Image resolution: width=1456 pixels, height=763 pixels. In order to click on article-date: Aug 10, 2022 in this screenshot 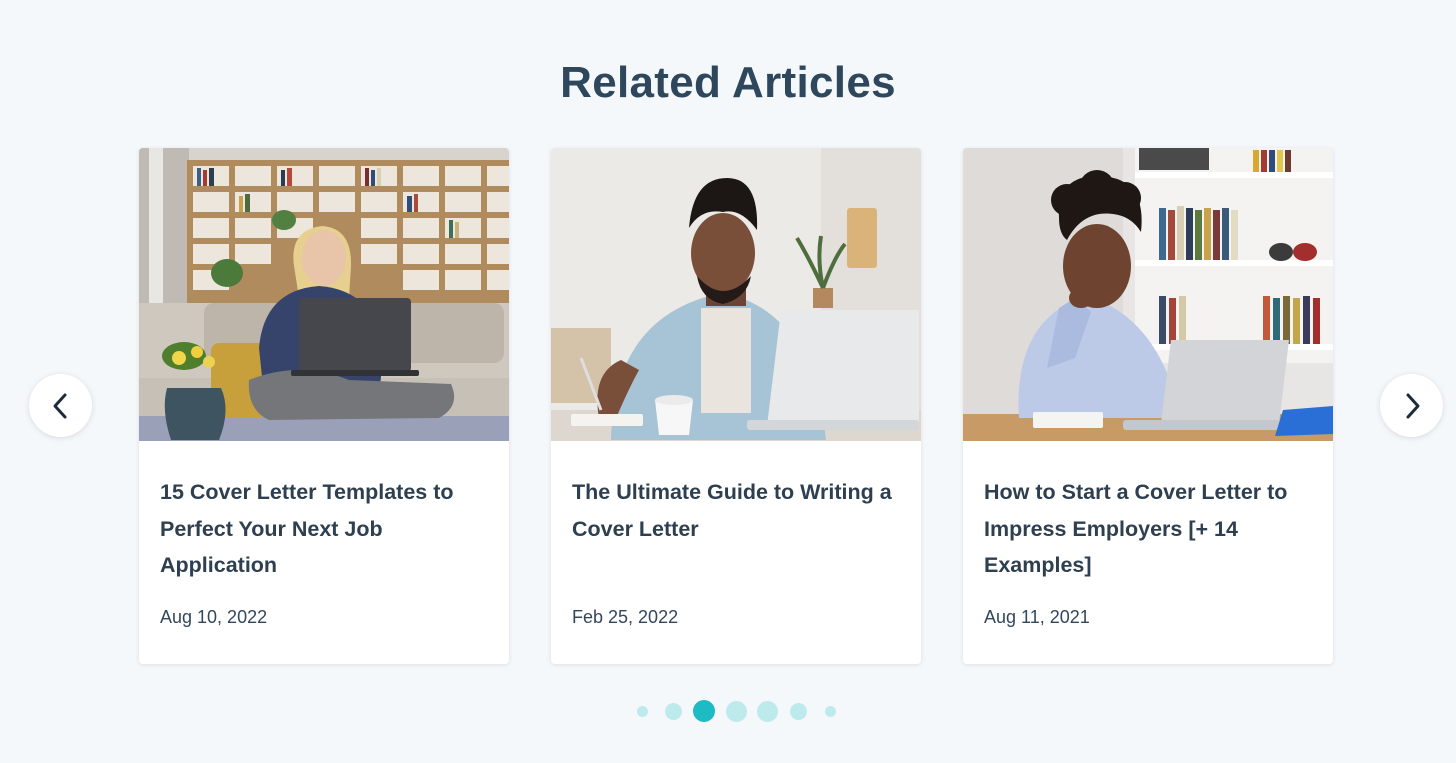, I will do `click(214, 617)`.